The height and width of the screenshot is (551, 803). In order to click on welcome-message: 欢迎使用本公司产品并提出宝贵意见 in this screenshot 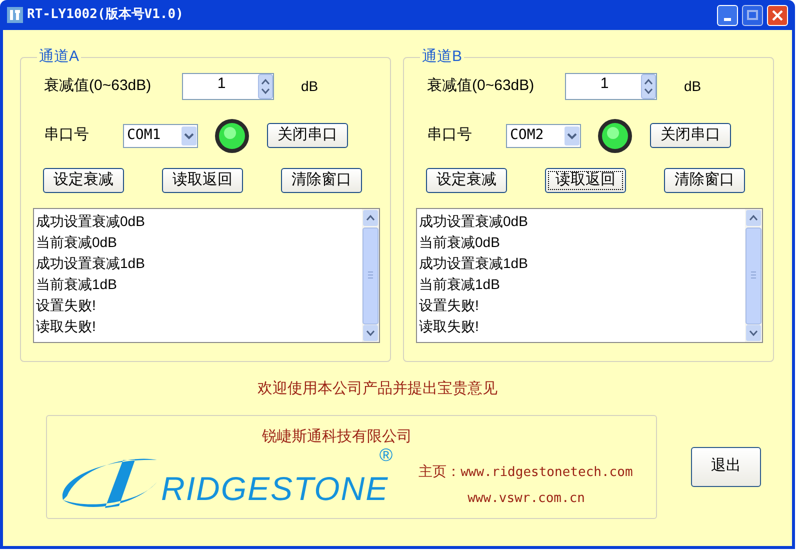, I will do `click(377, 389)`.